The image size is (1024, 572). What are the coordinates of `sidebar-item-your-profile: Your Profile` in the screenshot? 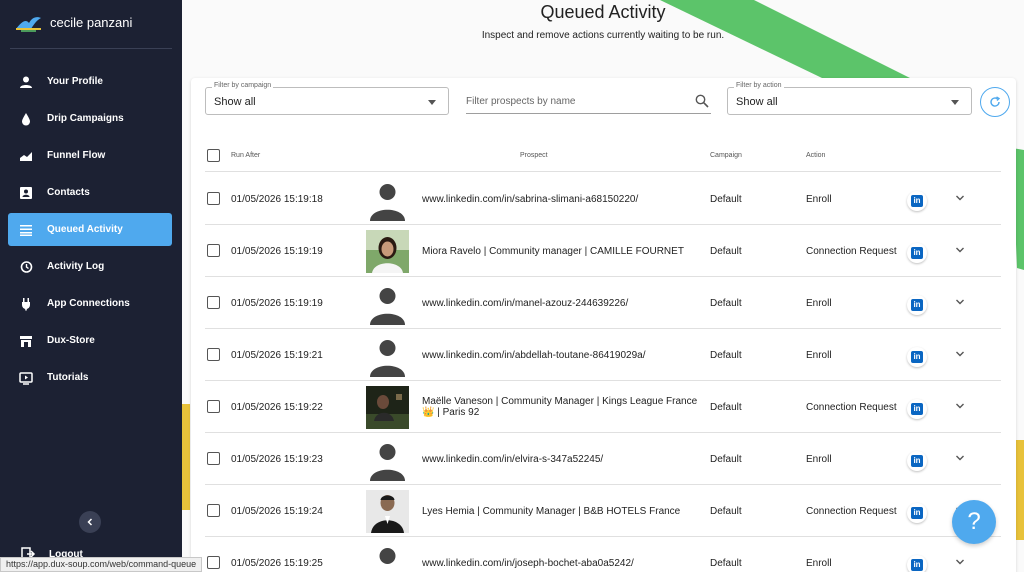 It's located at (90, 81).